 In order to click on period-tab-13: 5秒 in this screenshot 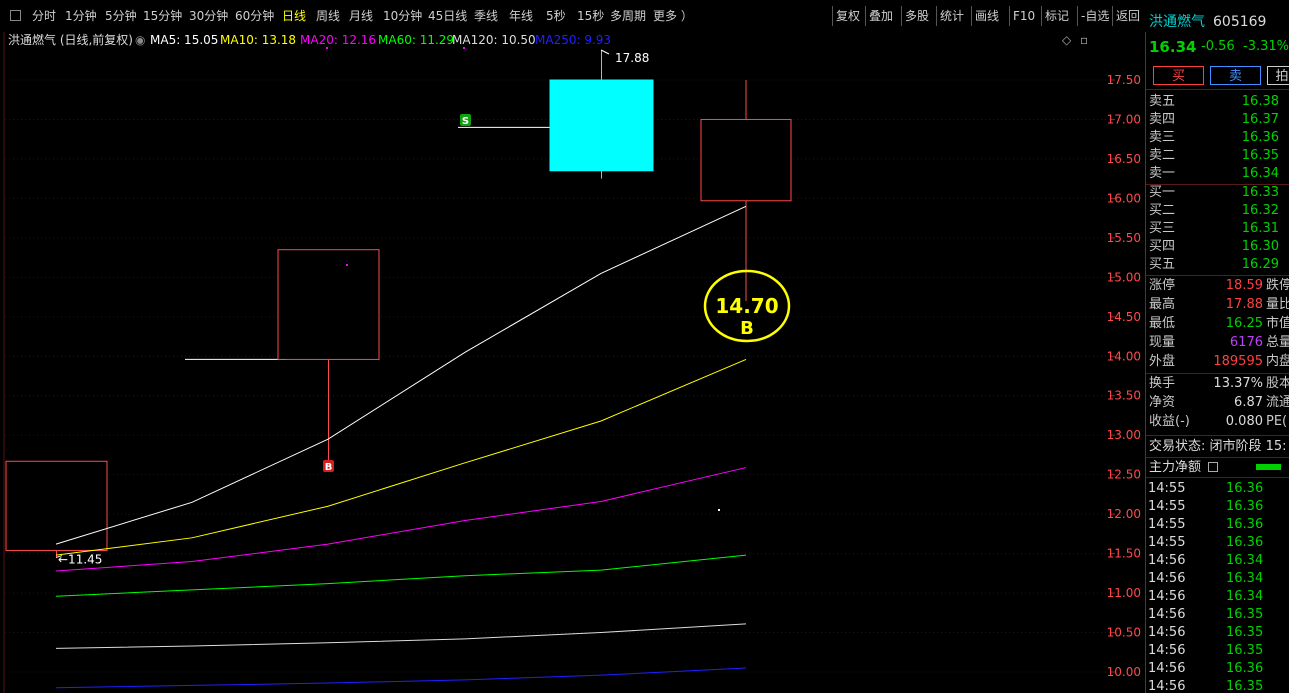, I will do `click(556, 16)`.